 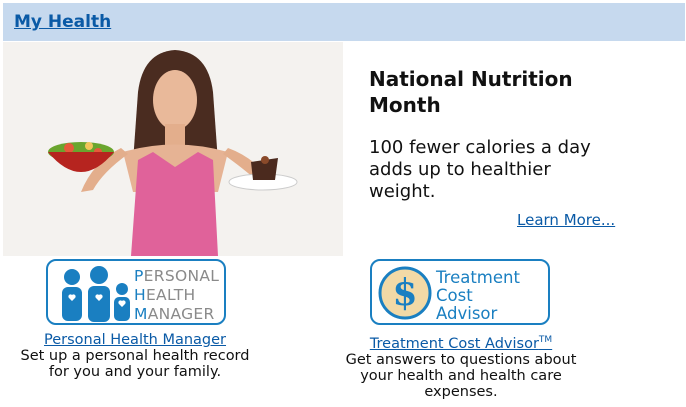 I want to click on my-health-link: My Health, so click(x=62, y=22).